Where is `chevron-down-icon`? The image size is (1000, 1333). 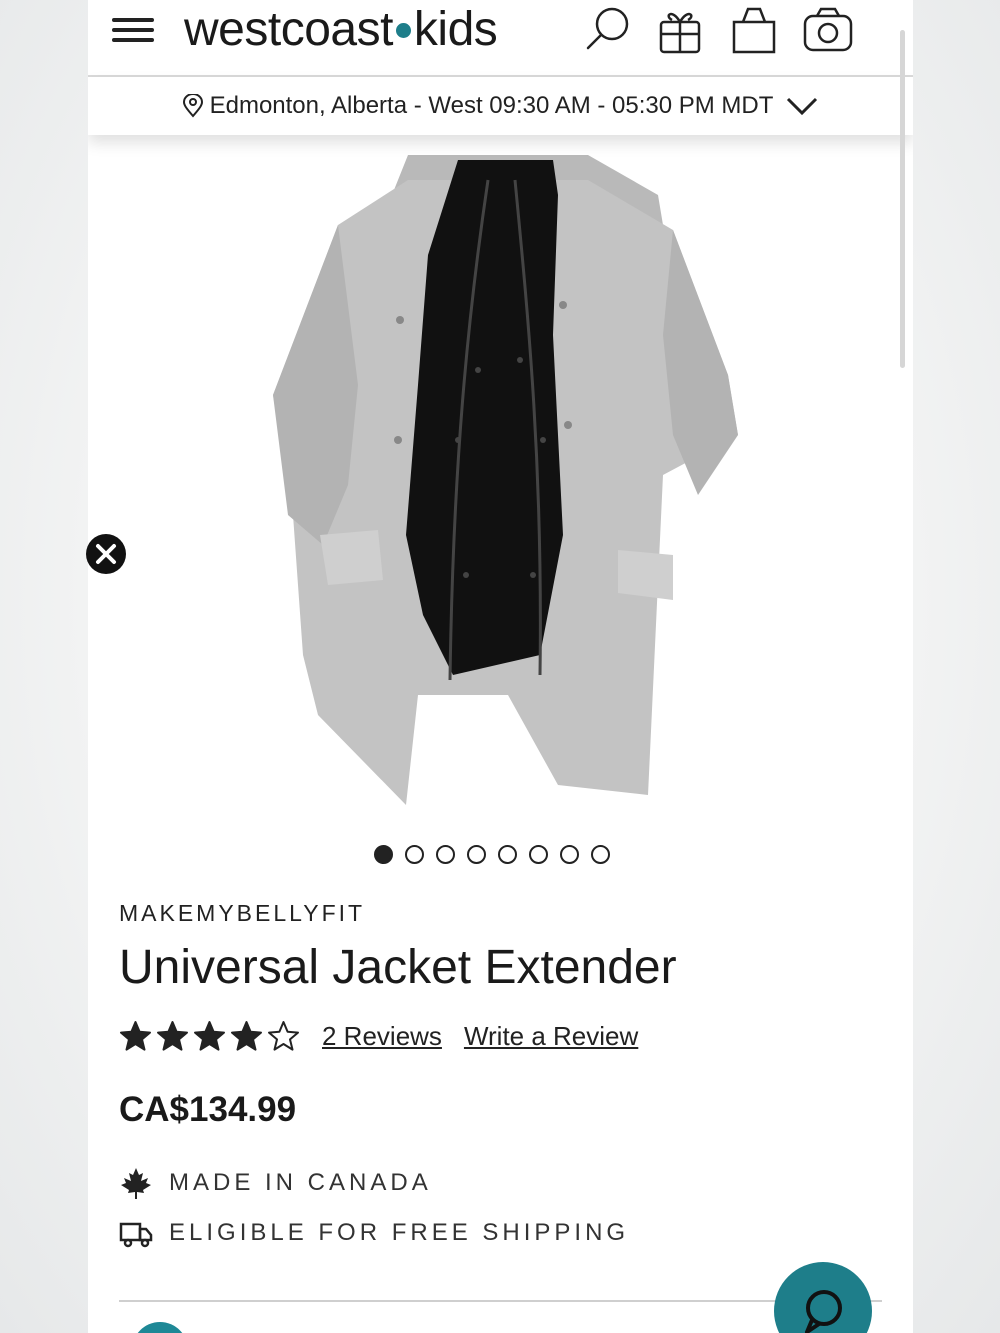
chevron-down-icon is located at coordinates (802, 106).